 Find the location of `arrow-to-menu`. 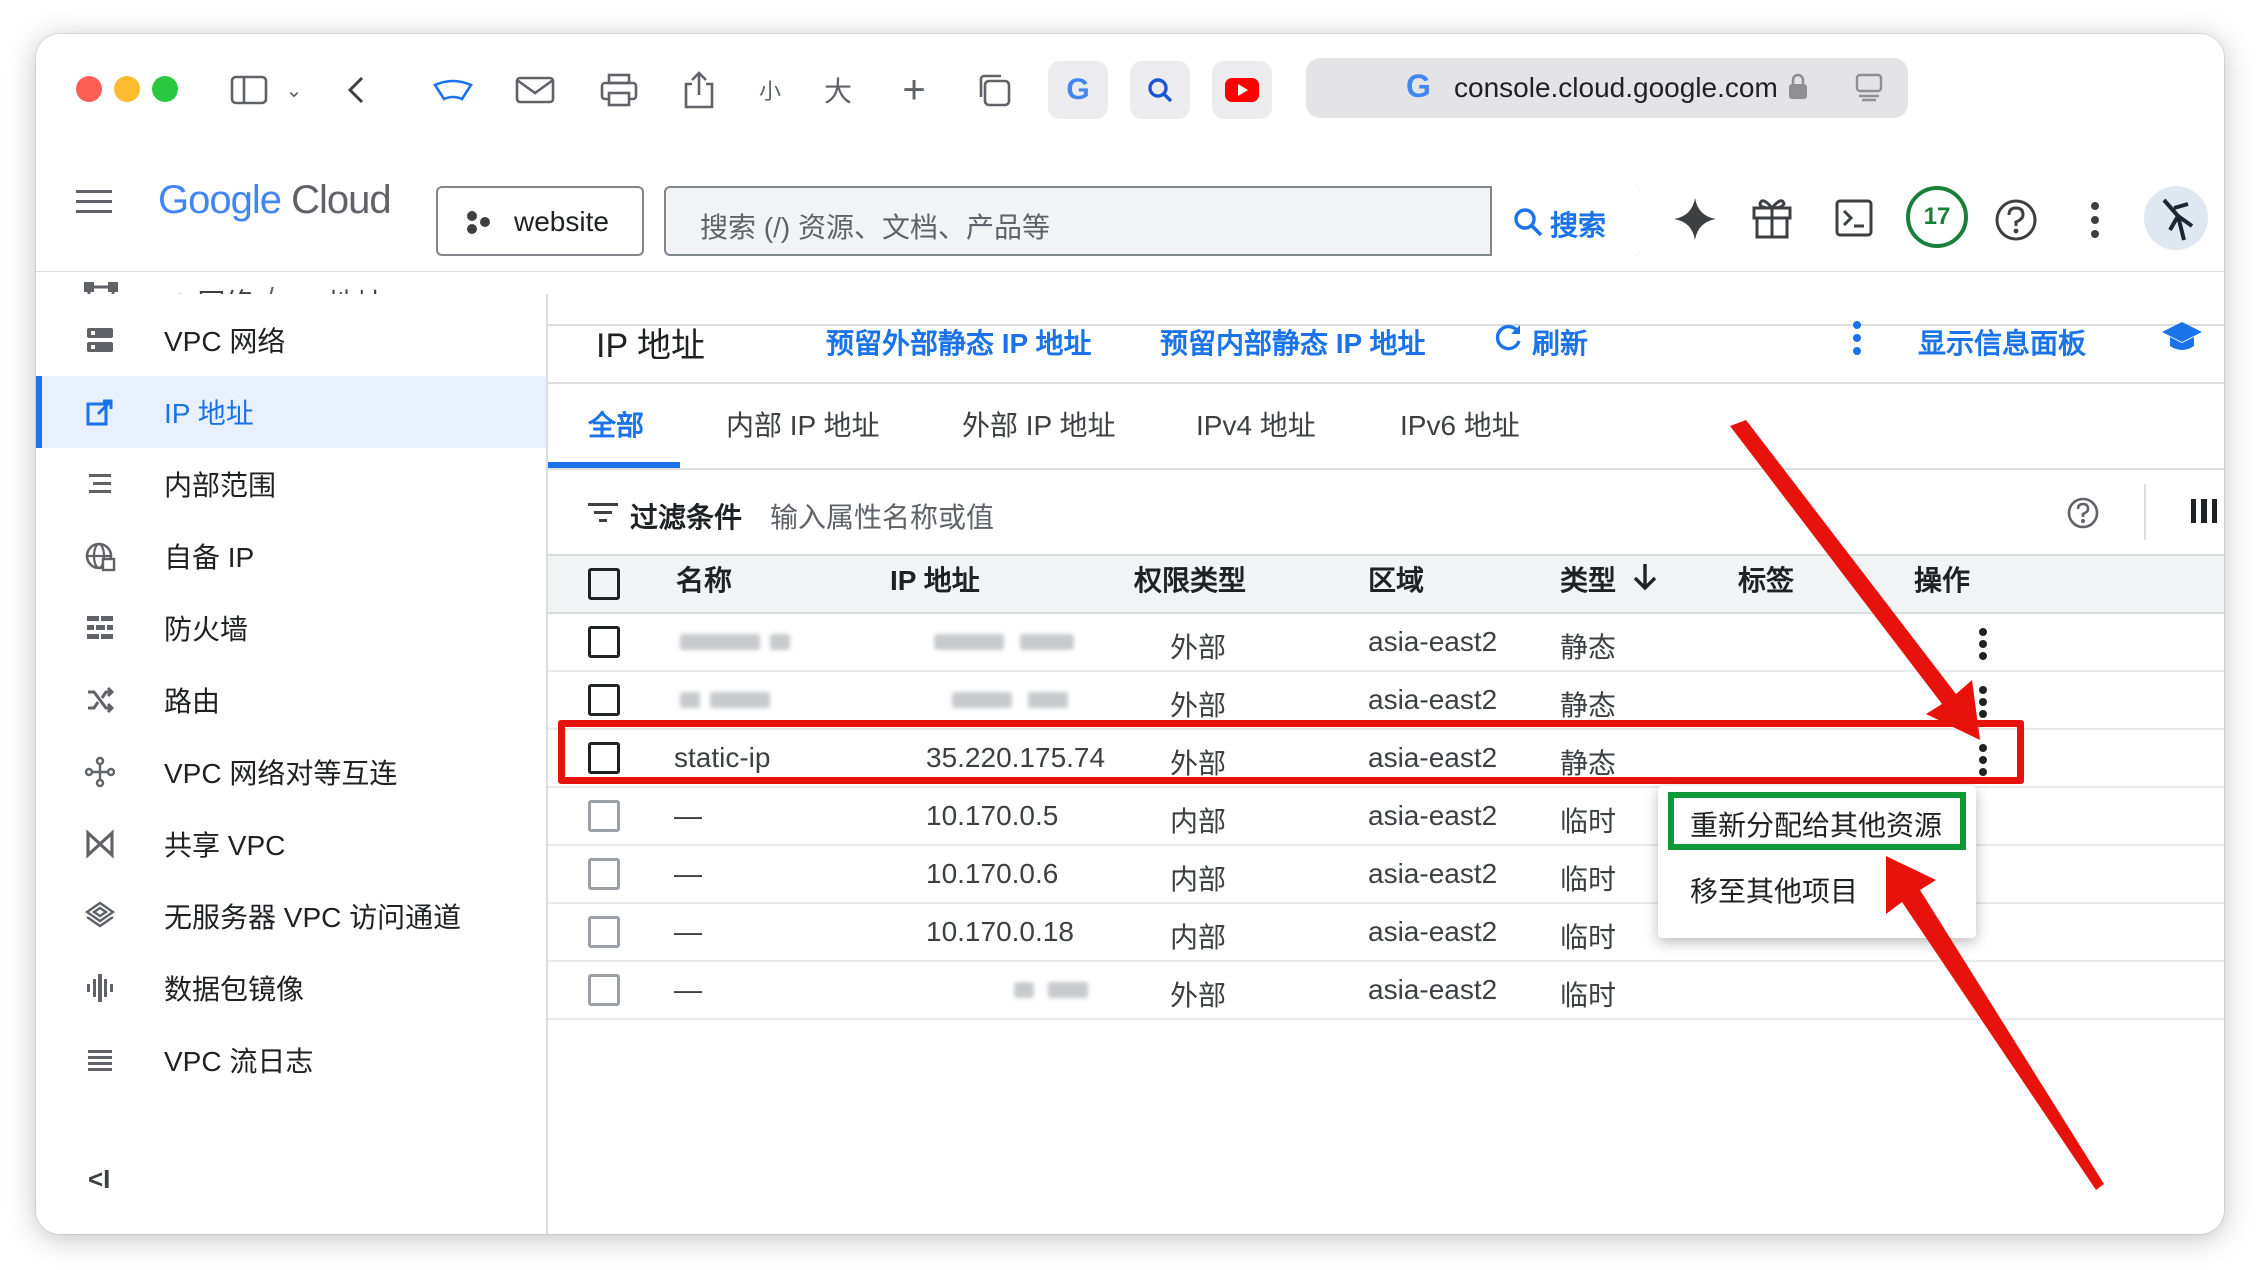

arrow-to-menu is located at coordinates (1995, 1023).